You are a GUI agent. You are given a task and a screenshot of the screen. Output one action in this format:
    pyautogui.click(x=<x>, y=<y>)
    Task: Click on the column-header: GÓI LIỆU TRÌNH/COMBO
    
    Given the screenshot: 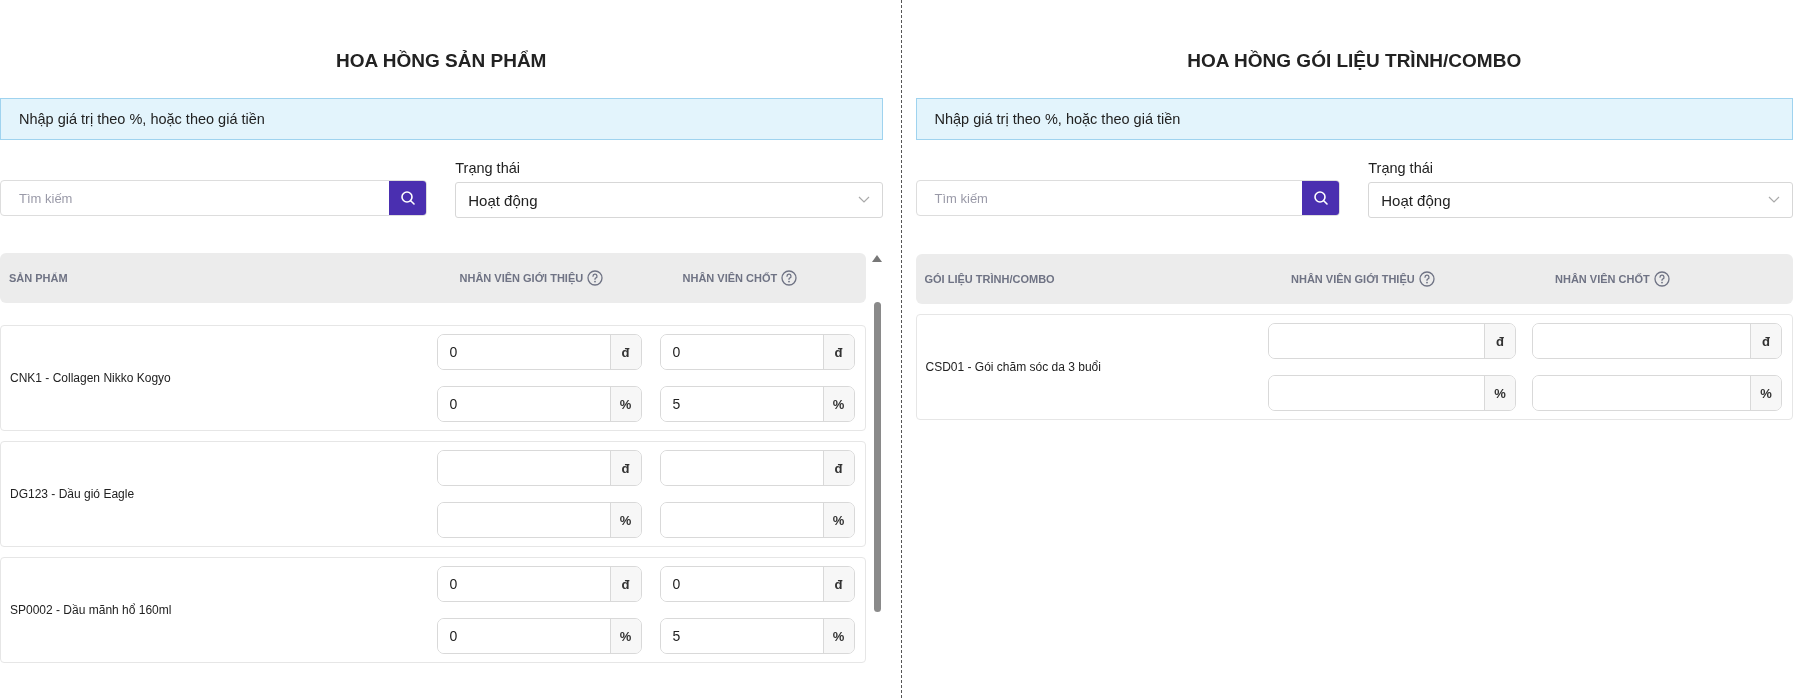 What is the action you would take?
    pyautogui.click(x=990, y=279)
    